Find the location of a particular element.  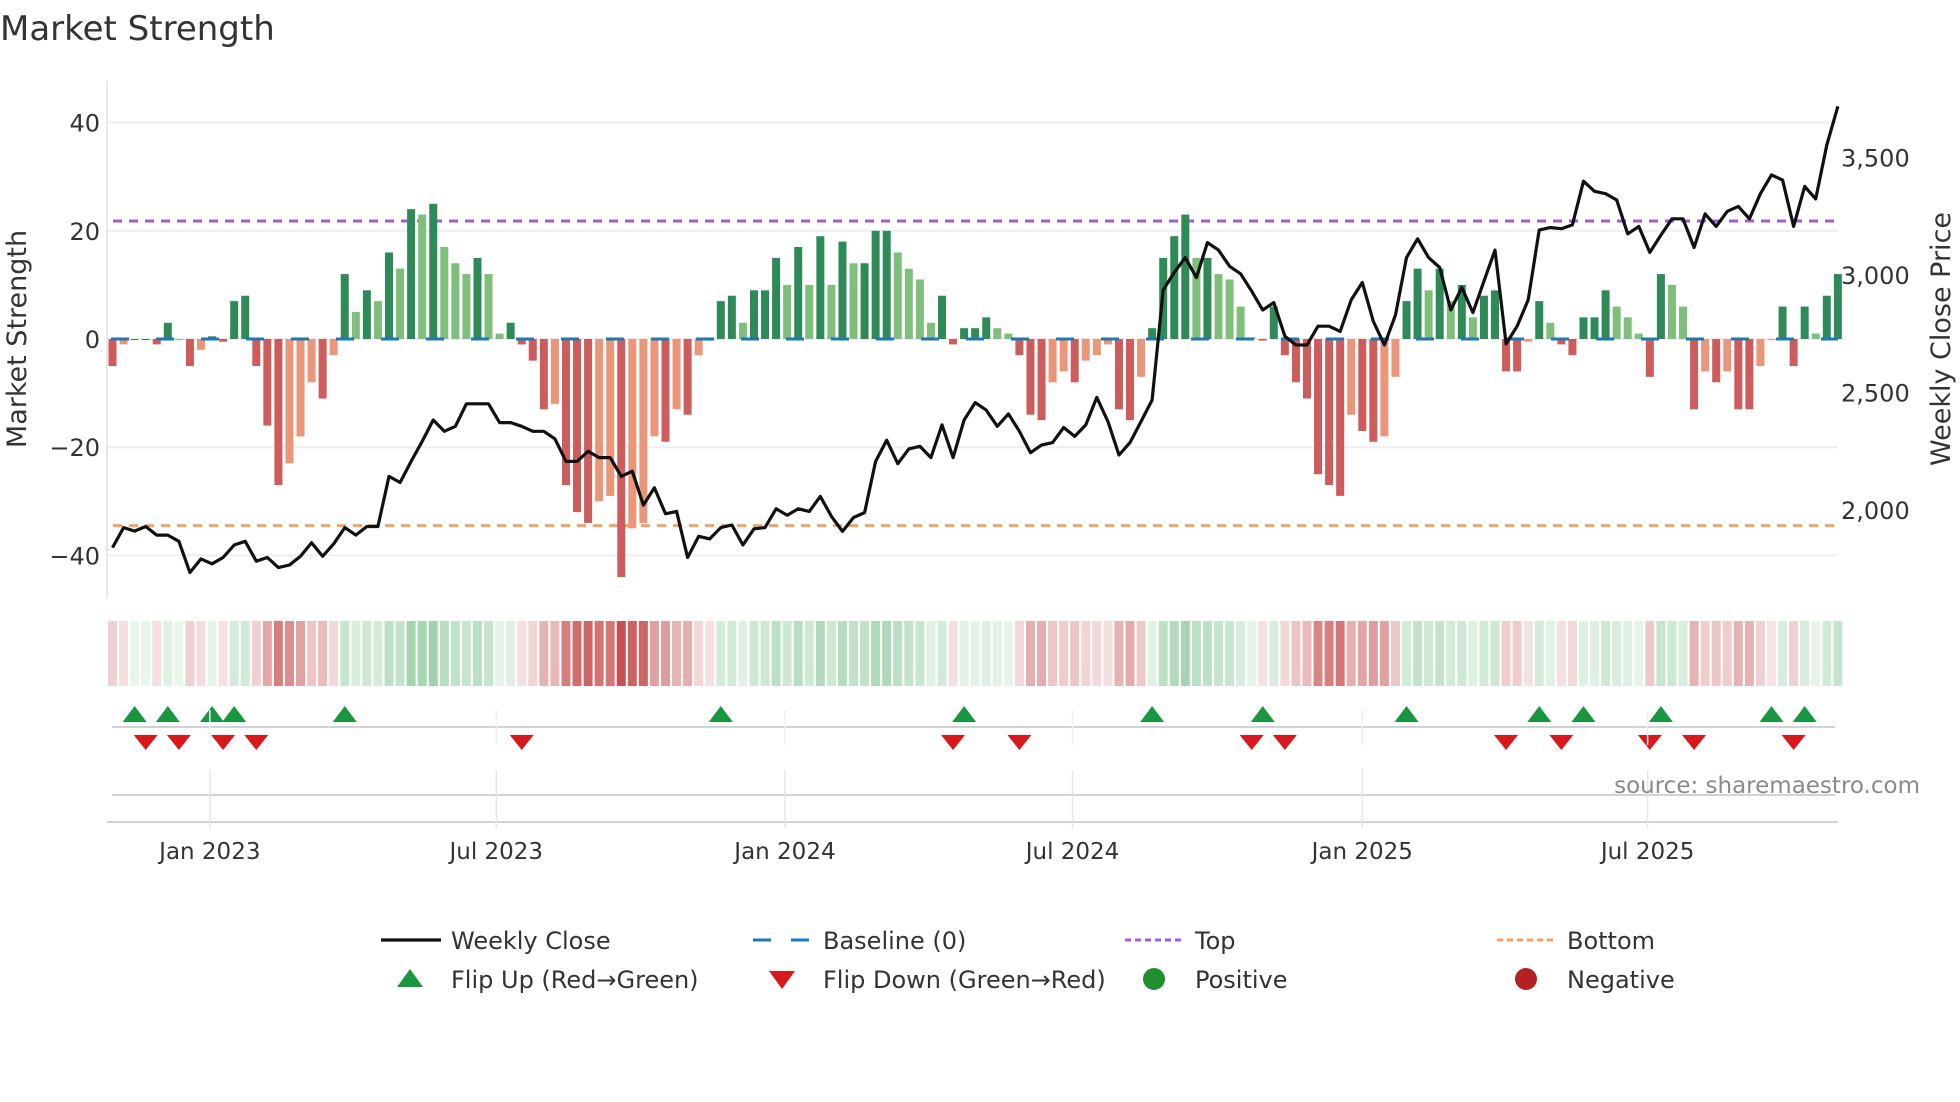

x-tick-label: Jan 2024 is located at coordinates (783, 852).